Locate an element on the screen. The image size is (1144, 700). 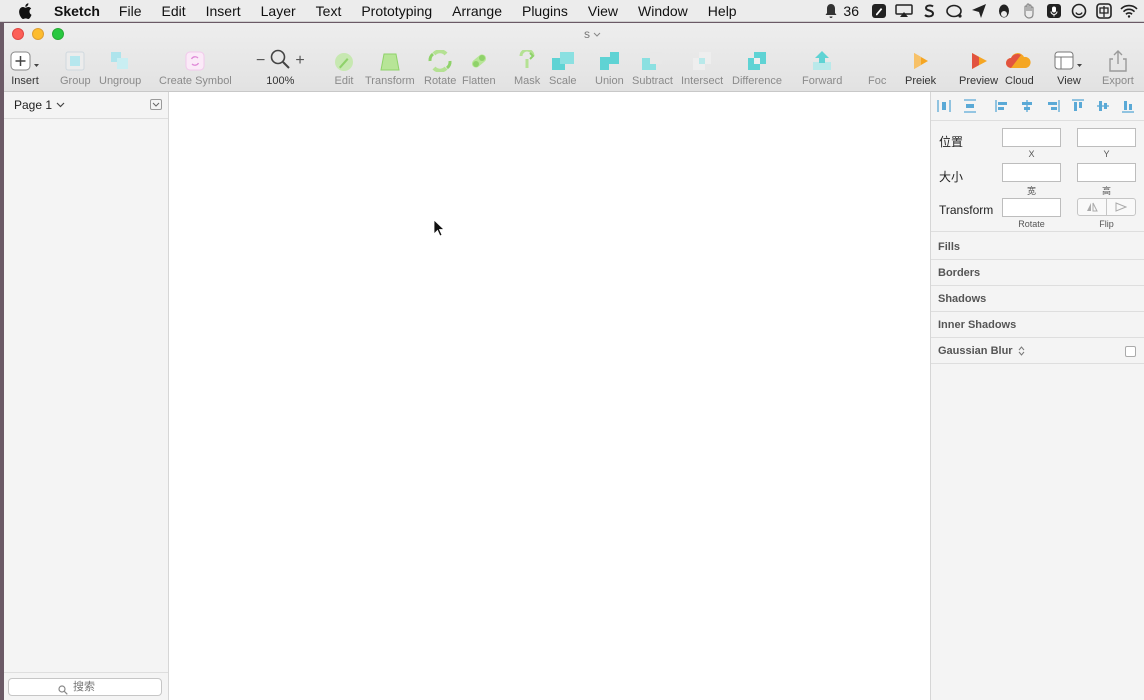
preview-play-icon is located at coordinates (979, 61).